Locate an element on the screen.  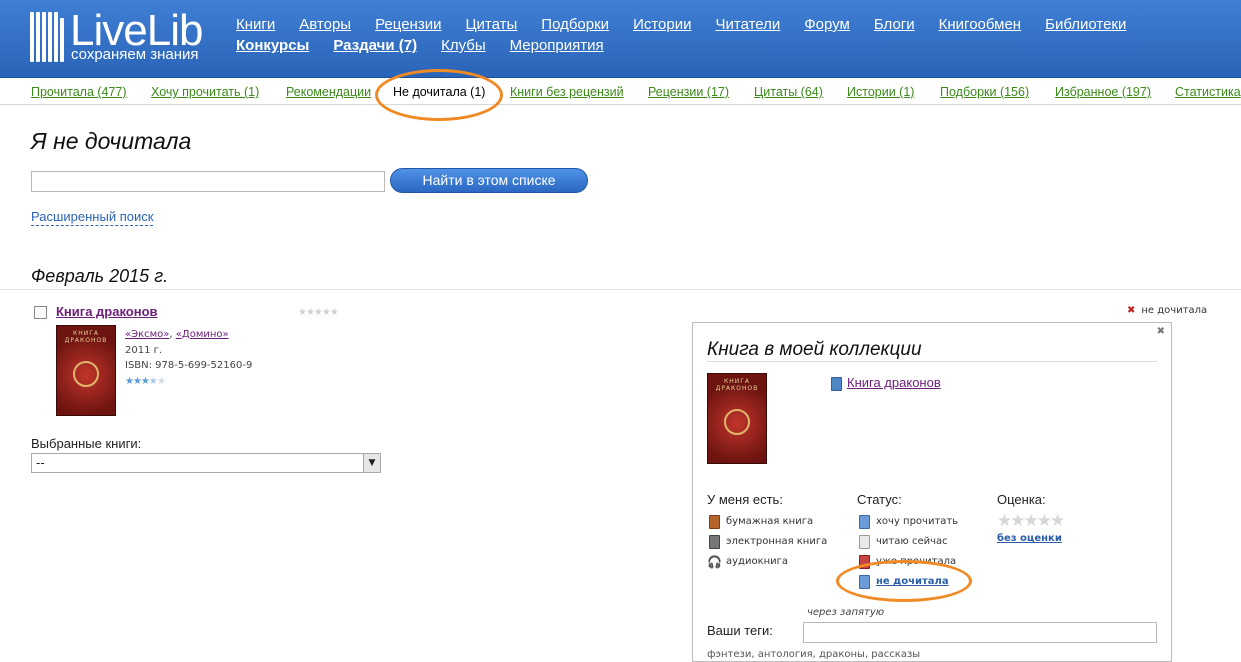
ebook-icon is located at coordinates (714, 542).